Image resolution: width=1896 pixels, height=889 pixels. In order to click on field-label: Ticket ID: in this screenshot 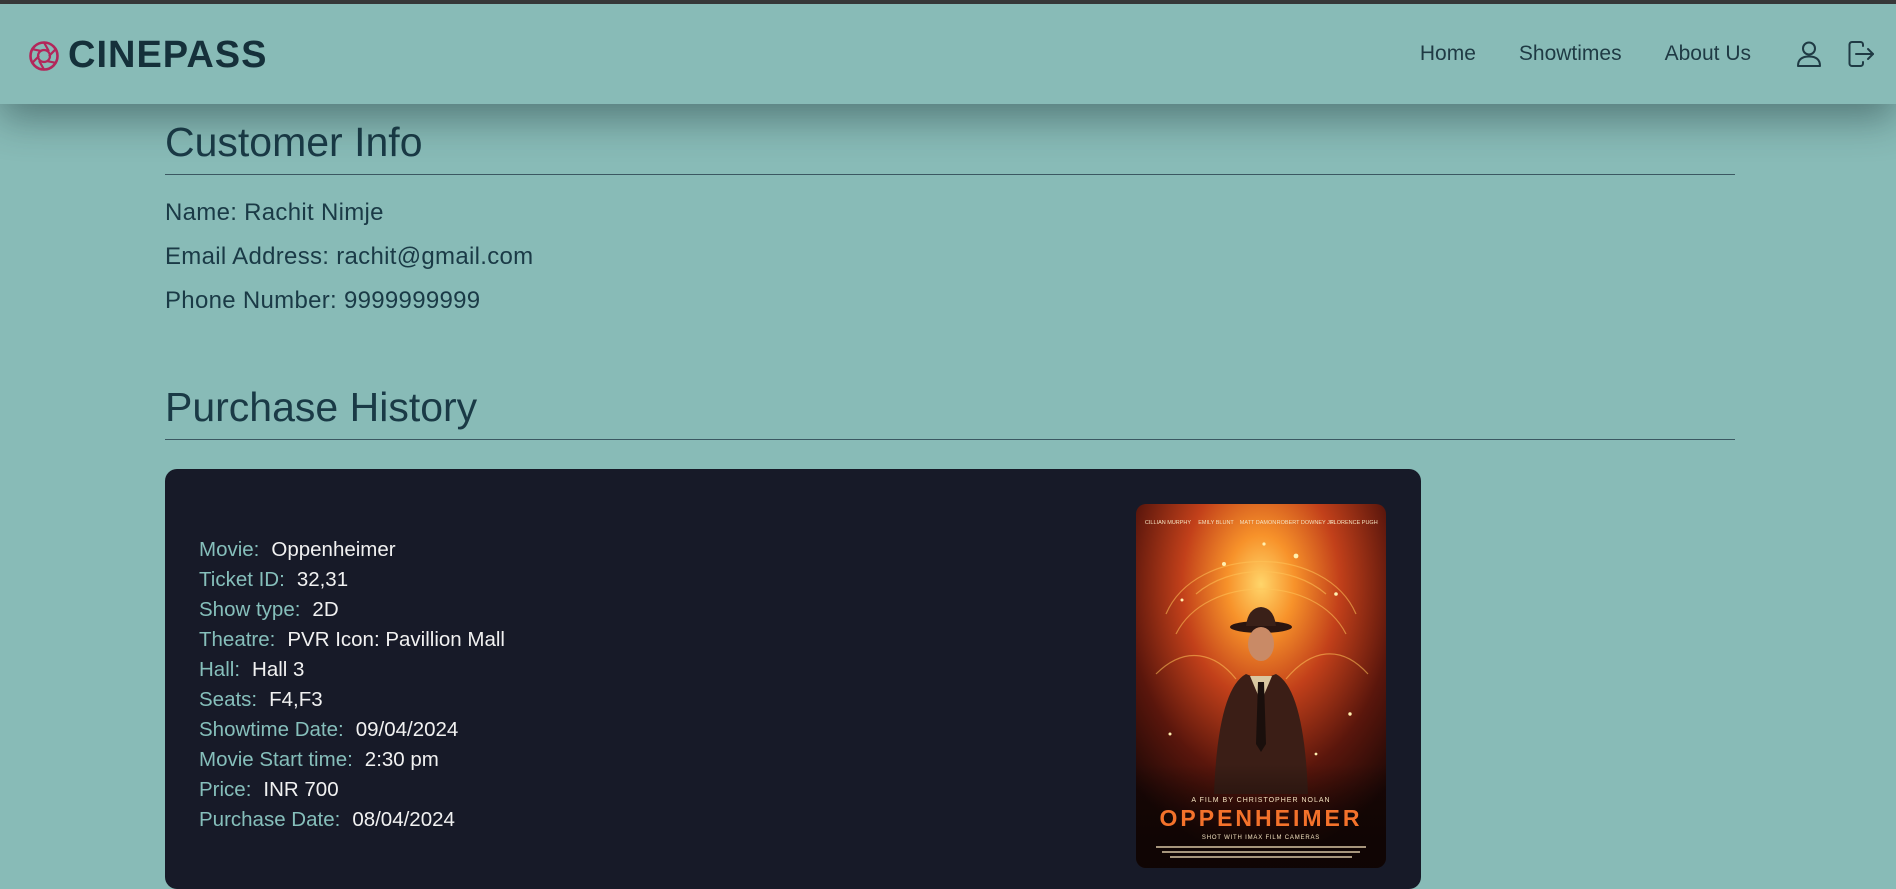, I will do `click(242, 579)`.